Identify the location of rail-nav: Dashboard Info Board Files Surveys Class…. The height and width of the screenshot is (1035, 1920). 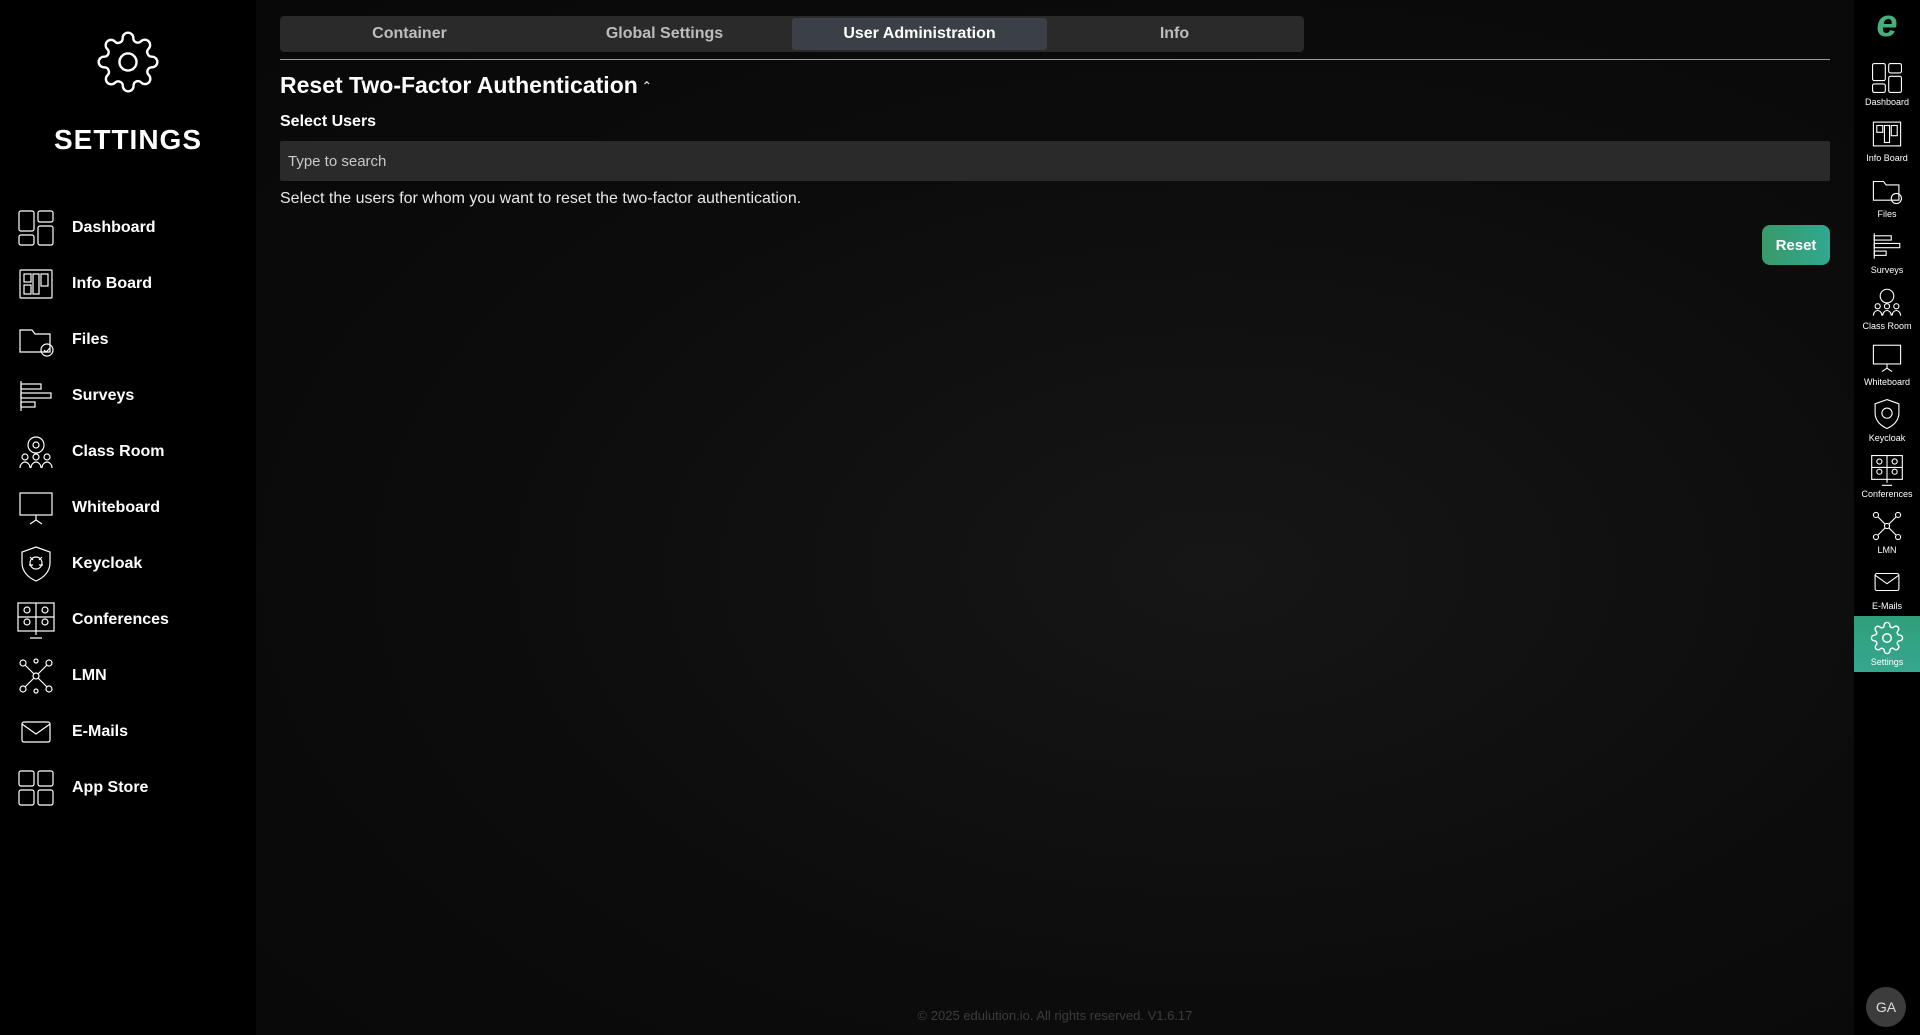
(1887, 364).